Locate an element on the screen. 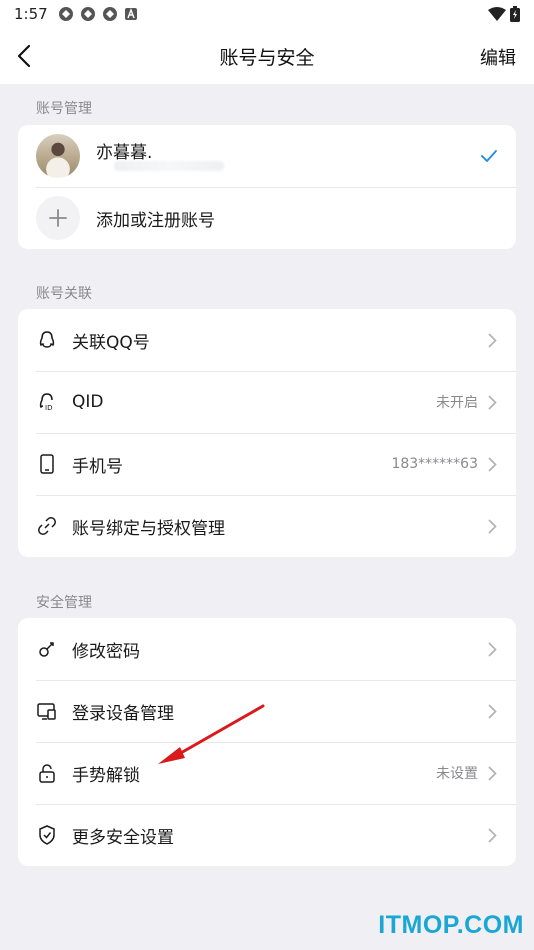 The height and width of the screenshot is (950, 534). linking-item-label: 关联QQ号 is located at coordinates (111, 342).